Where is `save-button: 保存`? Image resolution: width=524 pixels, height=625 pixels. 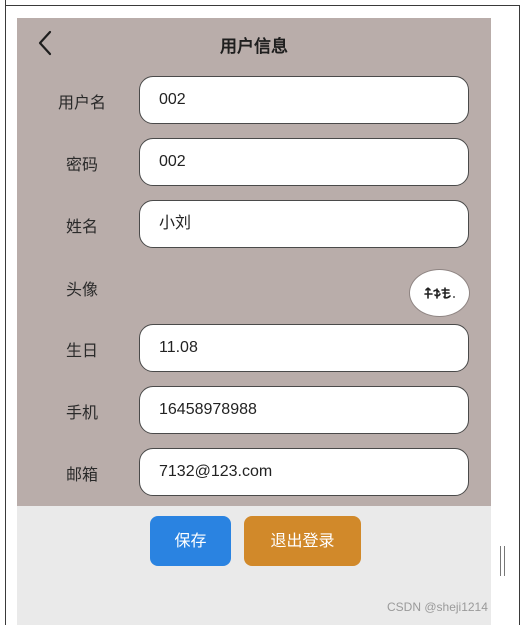
save-button: 保存 is located at coordinates (190, 541).